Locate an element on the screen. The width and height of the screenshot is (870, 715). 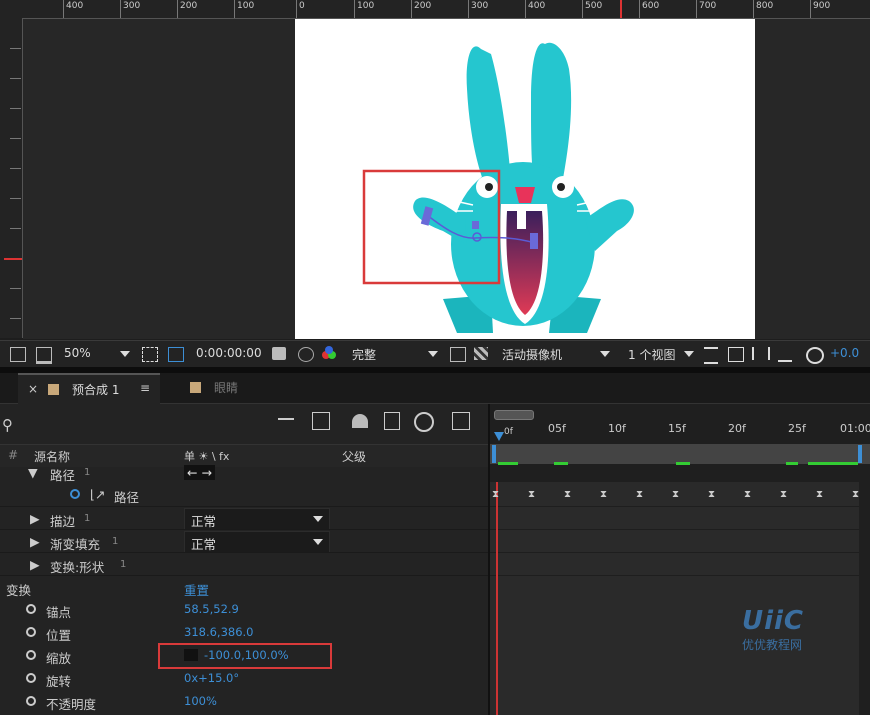
expand-arrow-icon: ▼ is located at coordinates (33, 472).